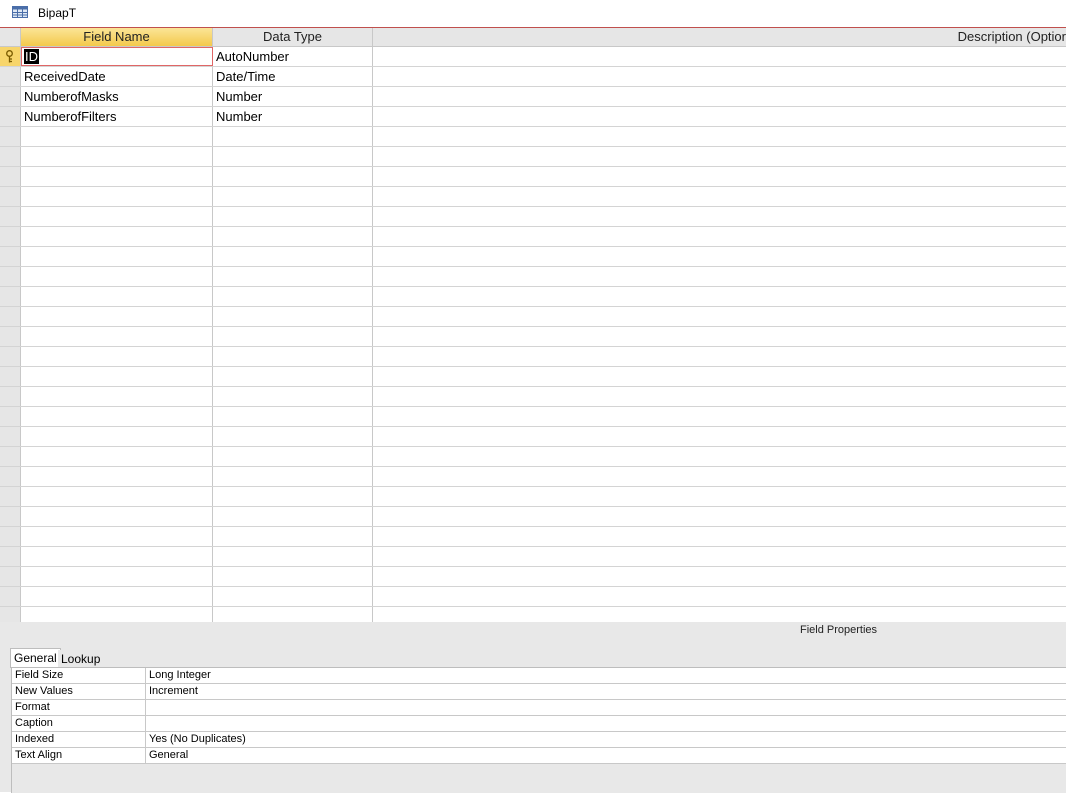 This screenshot has width=1066, height=793. Describe the element at coordinates (117, 76) in the screenshot. I see `field-name-cell: ReceivedDate` at that location.